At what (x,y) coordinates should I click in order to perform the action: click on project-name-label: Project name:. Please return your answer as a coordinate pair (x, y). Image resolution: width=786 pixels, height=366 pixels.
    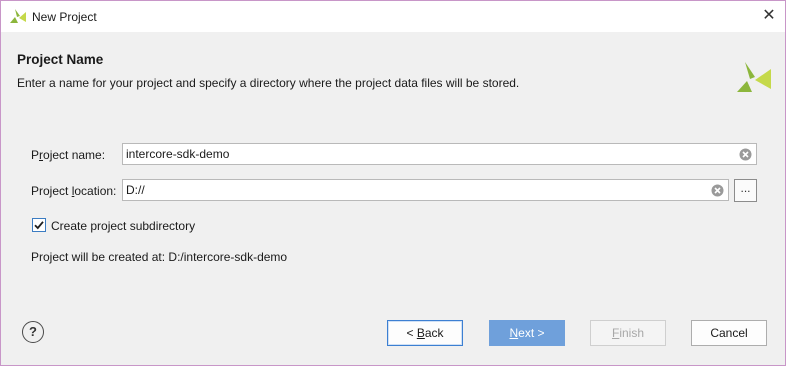
    Looking at the image, I should click on (68, 155).